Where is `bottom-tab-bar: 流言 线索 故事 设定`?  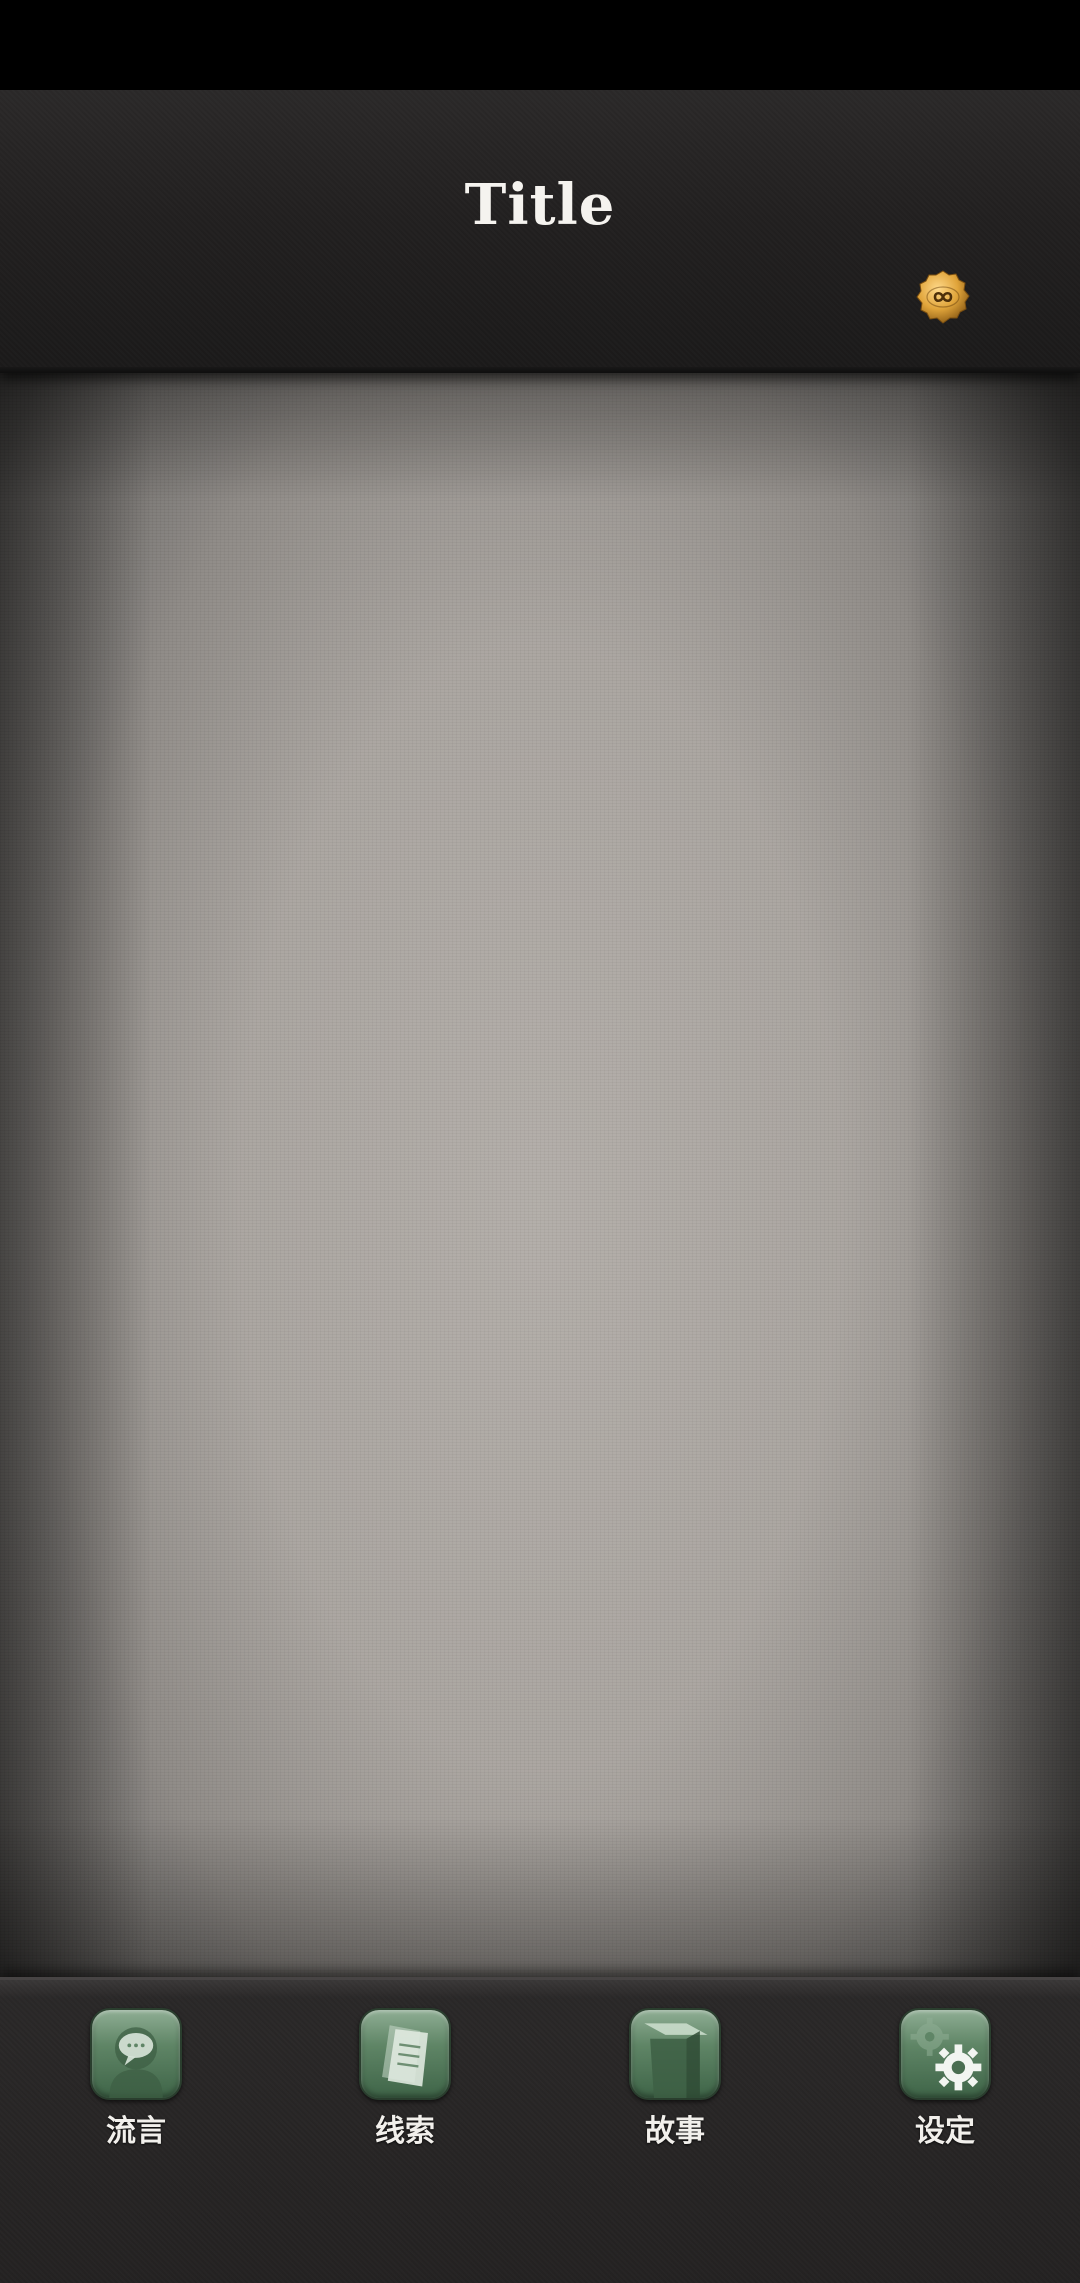
bottom-tab-bar: 流言 线索 故事 设定 is located at coordinates (540, 2130).